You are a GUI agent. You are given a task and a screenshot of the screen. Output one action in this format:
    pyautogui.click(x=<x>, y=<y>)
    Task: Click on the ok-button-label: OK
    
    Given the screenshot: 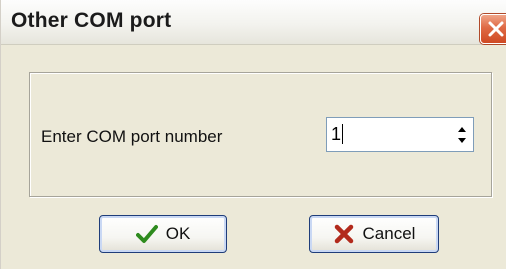 What is the action you would take?
    pyautogui.click(x=178, y=233)
    